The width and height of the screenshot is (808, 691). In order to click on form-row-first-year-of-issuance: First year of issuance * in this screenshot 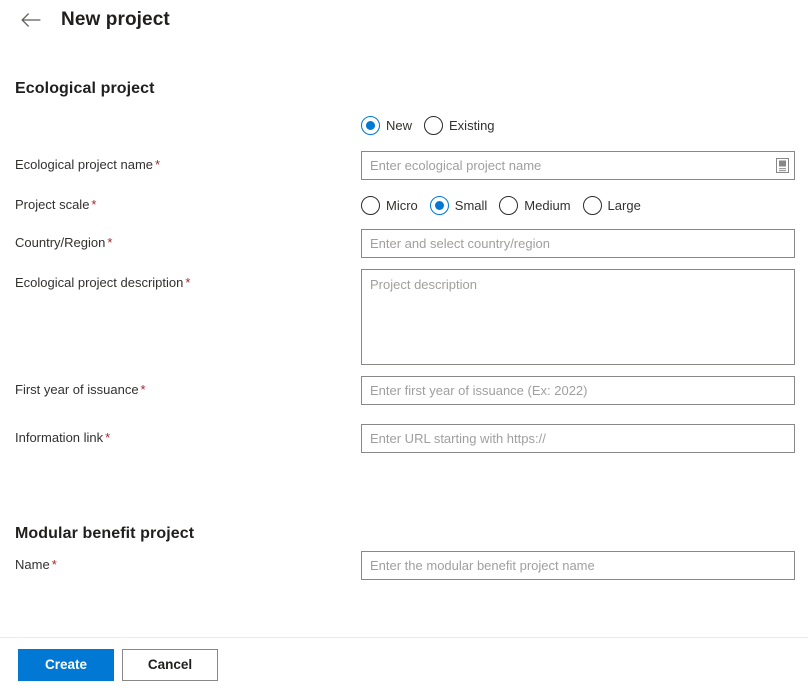, I will do `click(404, 390)`.